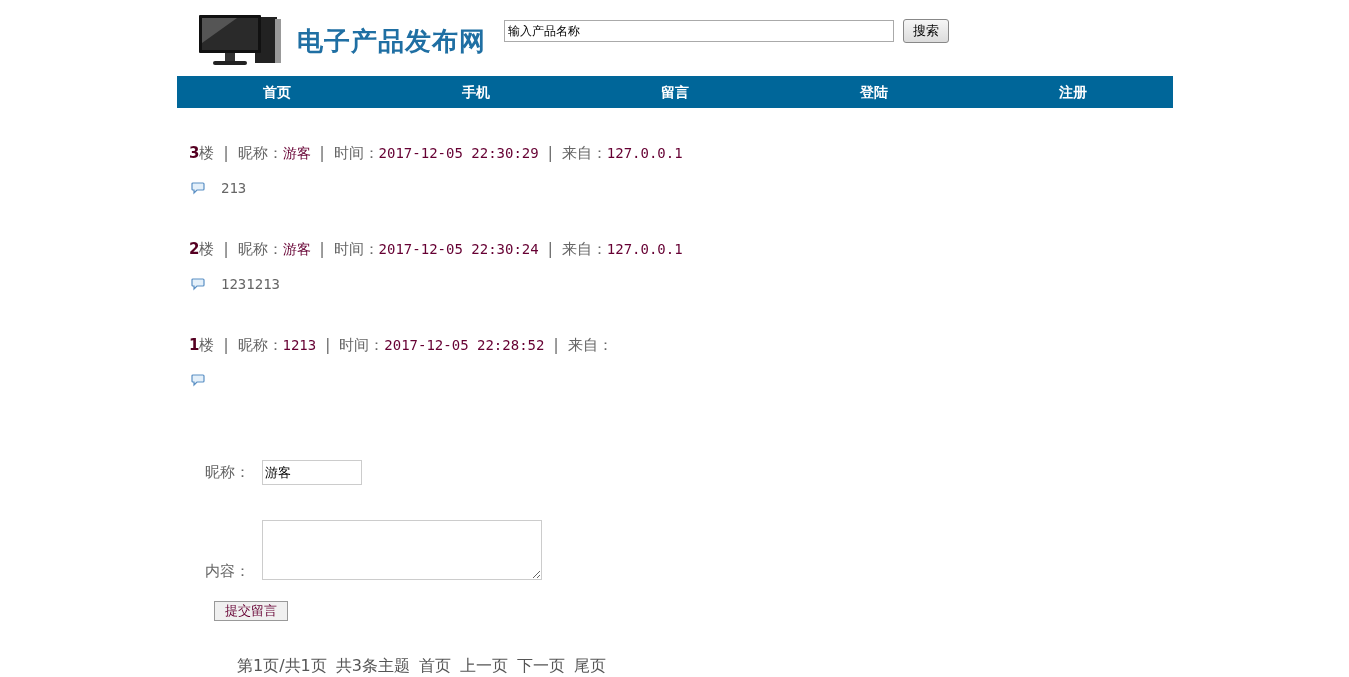 The height and width of the screenshot is (677, 1349). What do you see at coordinates (234, 188) in the screenshot?
I see `post-content: 213` at bounding box center [234, 188].